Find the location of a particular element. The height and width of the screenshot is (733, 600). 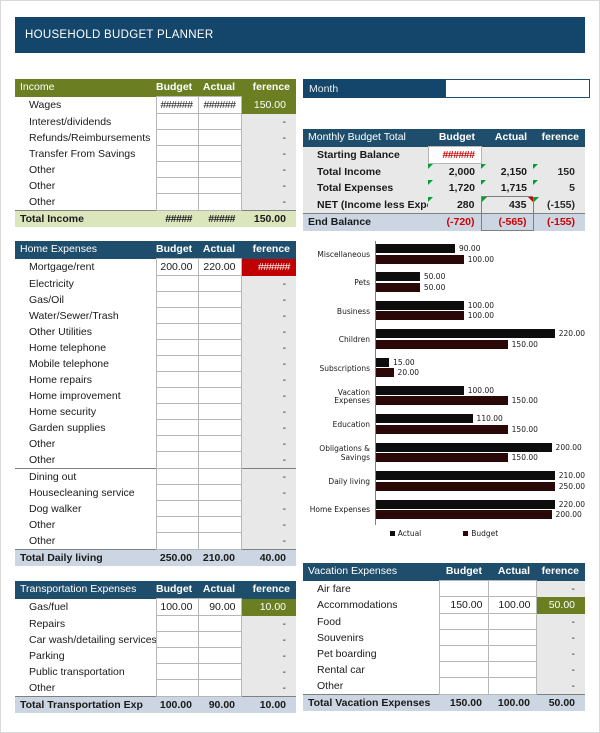

actual-cell: 1,715 is located at coordinates (507, 188).